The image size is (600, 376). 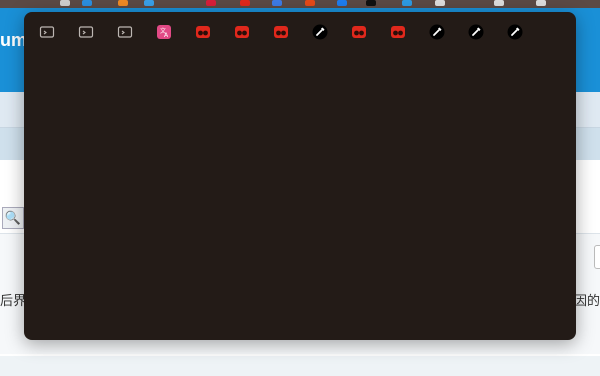 What do you see at coordinates (597, 257) in the screenshot?
I see `right-control` at bounding box center [597, 257].